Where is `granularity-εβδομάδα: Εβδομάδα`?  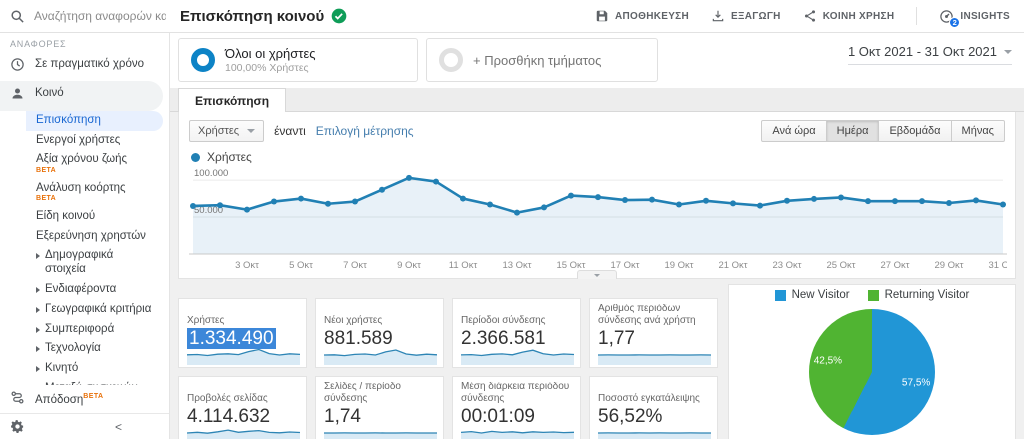 granularity-εβδομάδα: Εβδομάδα is located at coordinates (915, 131).